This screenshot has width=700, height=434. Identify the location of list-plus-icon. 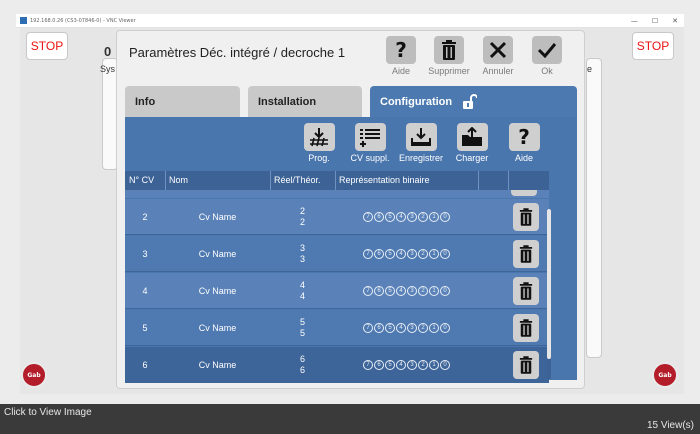
(370, 138).